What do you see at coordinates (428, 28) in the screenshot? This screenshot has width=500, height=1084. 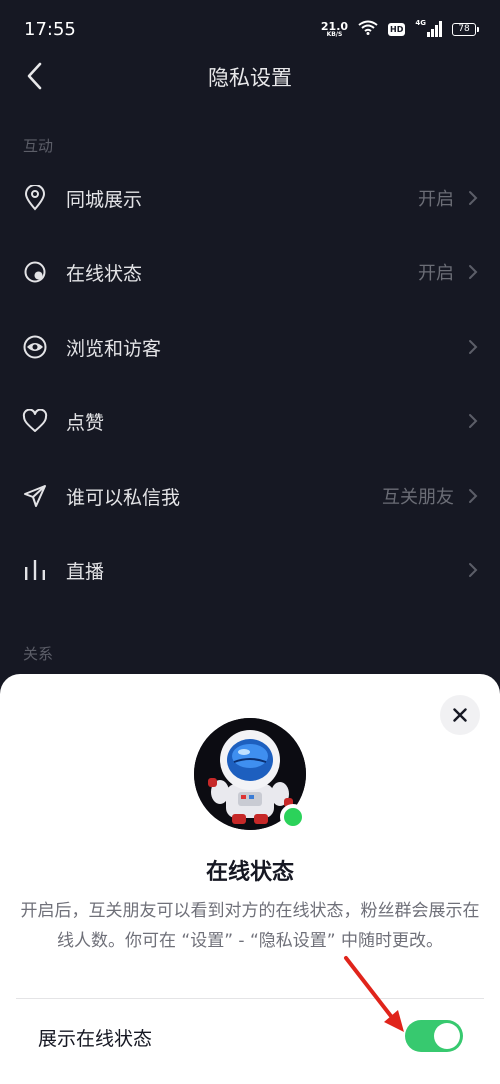 I see `cellular-signal-icon: 4G` at bounding box center [428, 28].